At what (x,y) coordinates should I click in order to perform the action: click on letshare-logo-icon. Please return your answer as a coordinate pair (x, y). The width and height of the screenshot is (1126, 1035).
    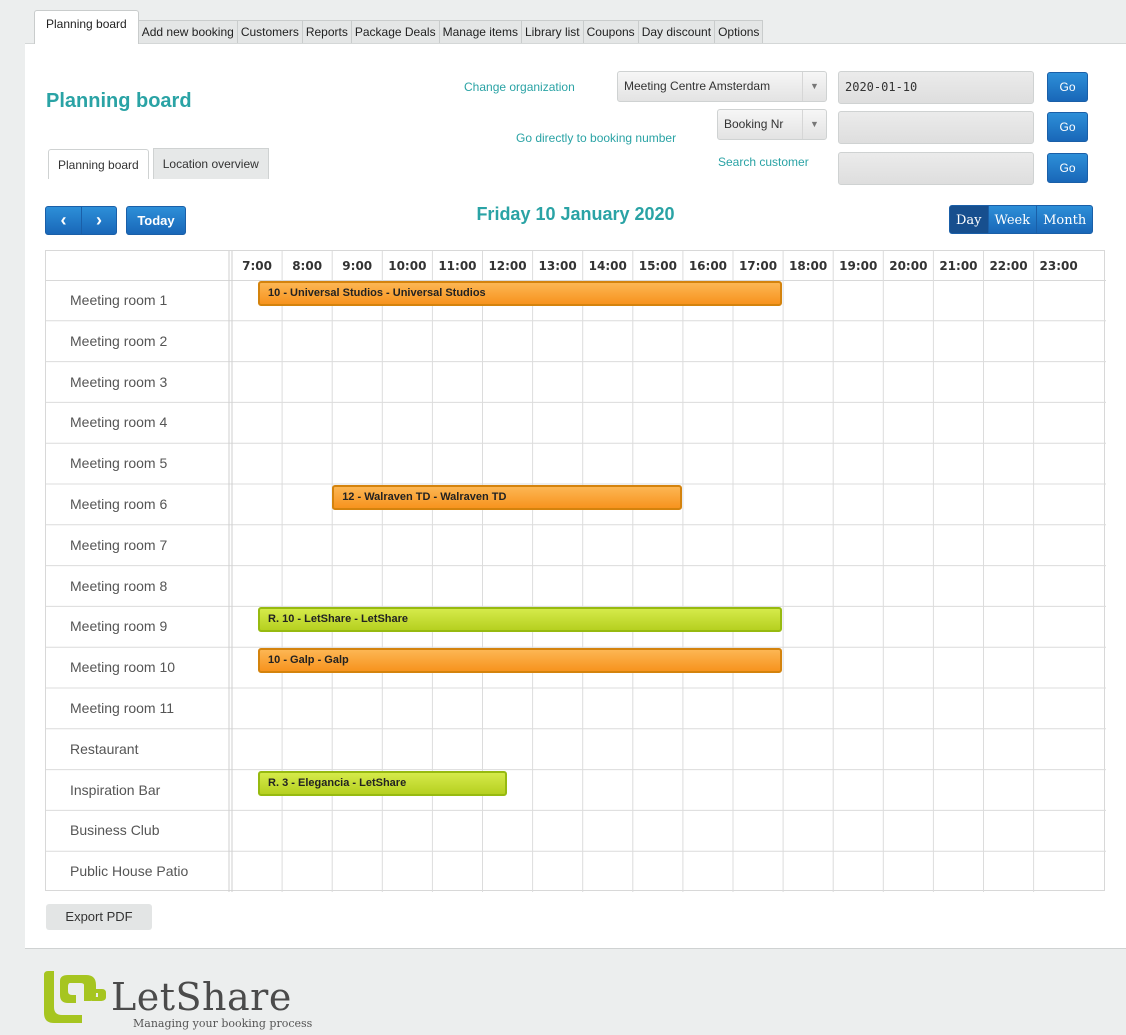
    Looking at the image, I should click on (75, 997).